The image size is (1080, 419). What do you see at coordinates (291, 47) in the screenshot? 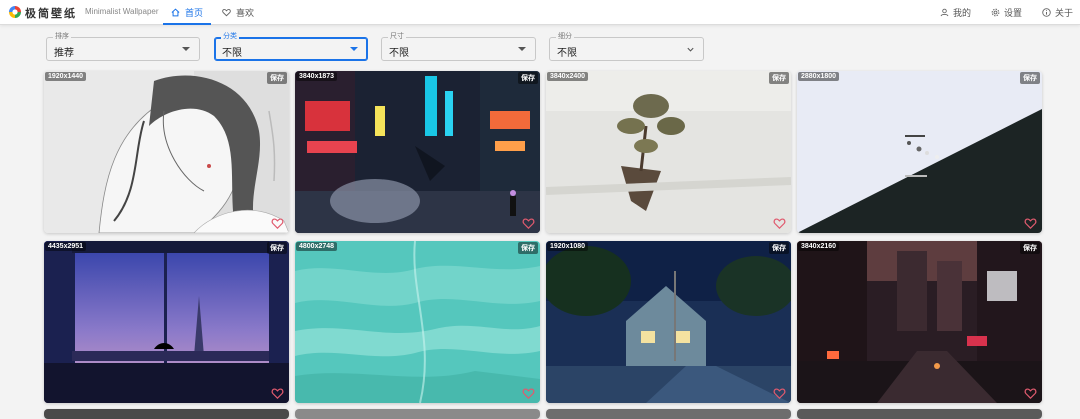
I see `category-select: 分类 不限` at bounding box center [291, 47].